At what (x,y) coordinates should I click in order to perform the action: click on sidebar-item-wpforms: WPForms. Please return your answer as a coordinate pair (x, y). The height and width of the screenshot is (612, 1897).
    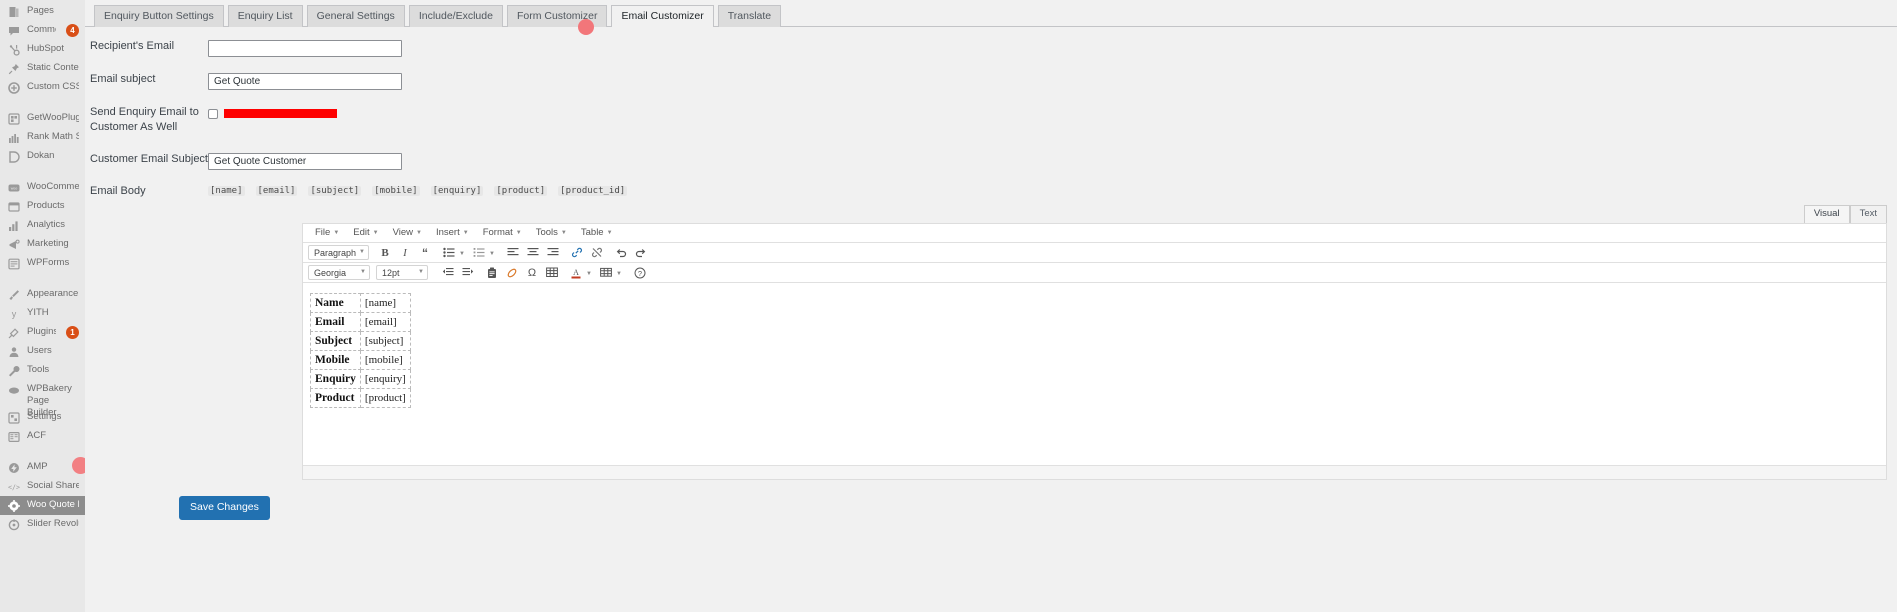
    Looking at the image, I should click on (42, 263).